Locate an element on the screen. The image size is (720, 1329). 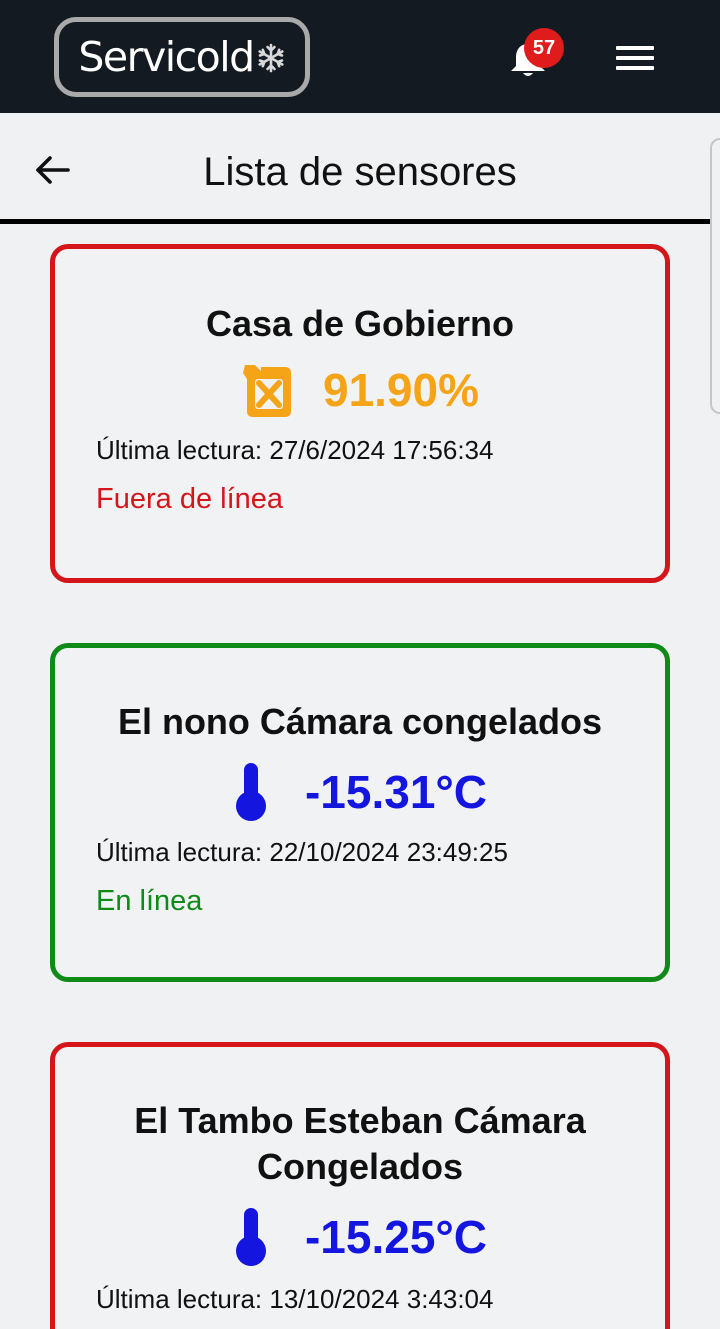
status-online: En línea is located at coordinates (149, 901).